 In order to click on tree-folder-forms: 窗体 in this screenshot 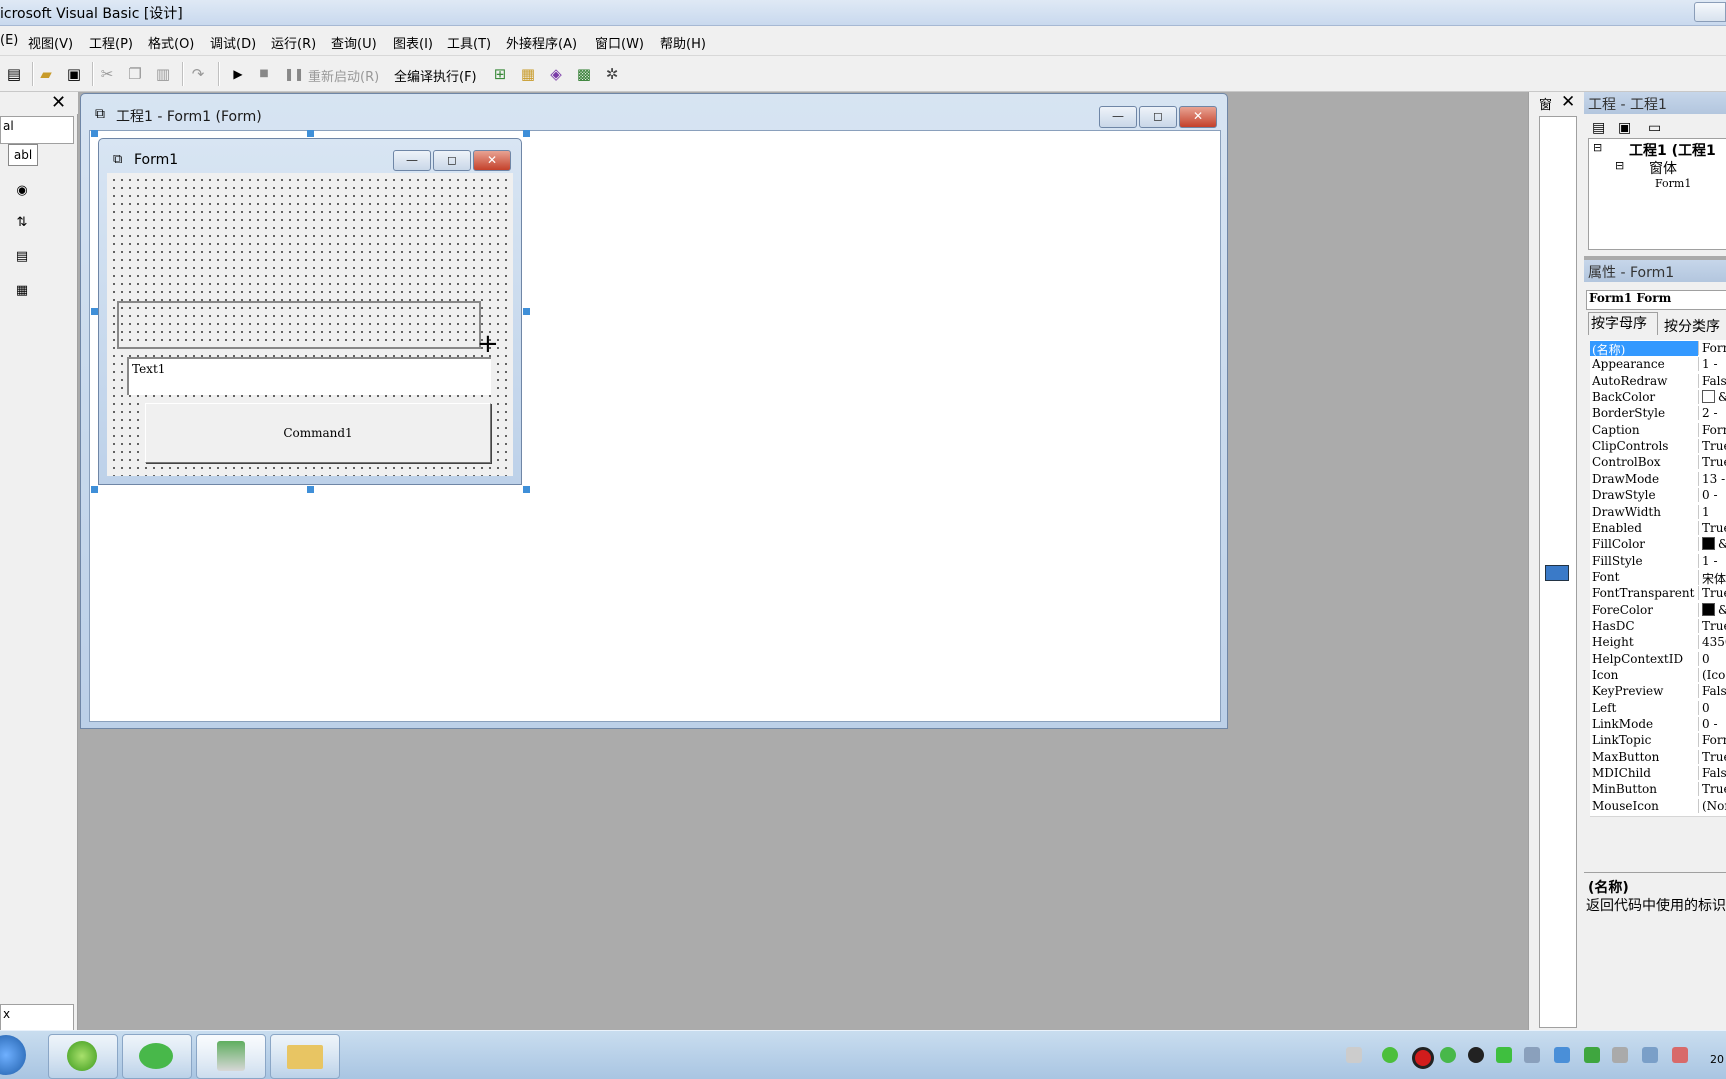, I will do `click(1663, 168)`.